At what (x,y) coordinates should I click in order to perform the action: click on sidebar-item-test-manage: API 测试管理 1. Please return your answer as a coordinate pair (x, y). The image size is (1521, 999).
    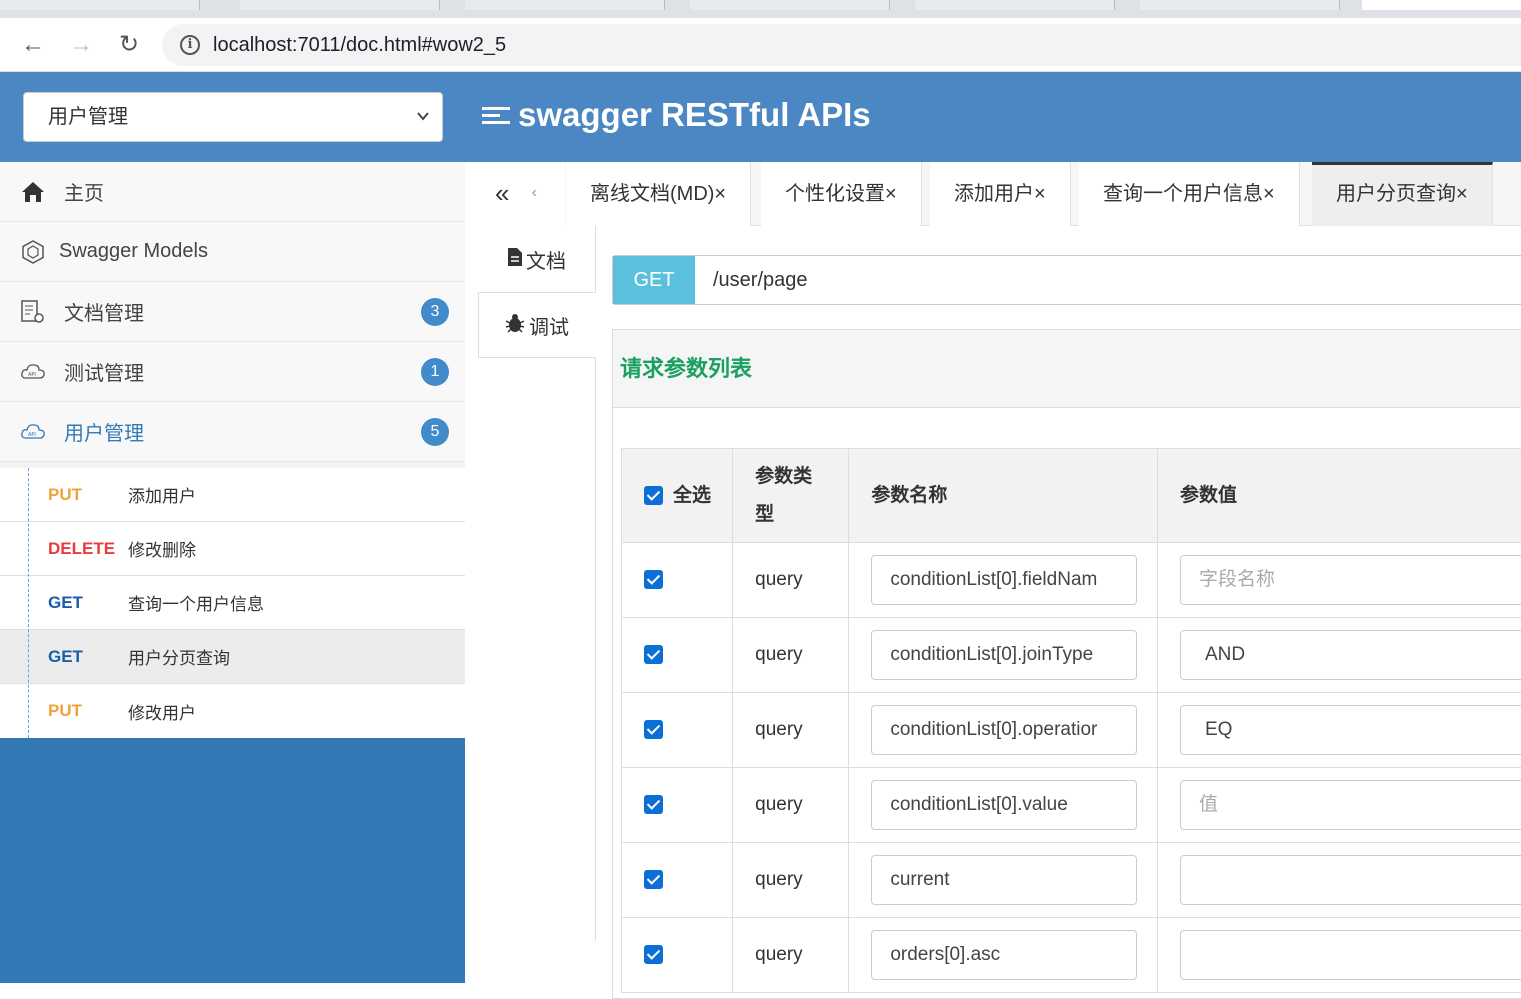
    Looking at the image, I should click on (232, 372).